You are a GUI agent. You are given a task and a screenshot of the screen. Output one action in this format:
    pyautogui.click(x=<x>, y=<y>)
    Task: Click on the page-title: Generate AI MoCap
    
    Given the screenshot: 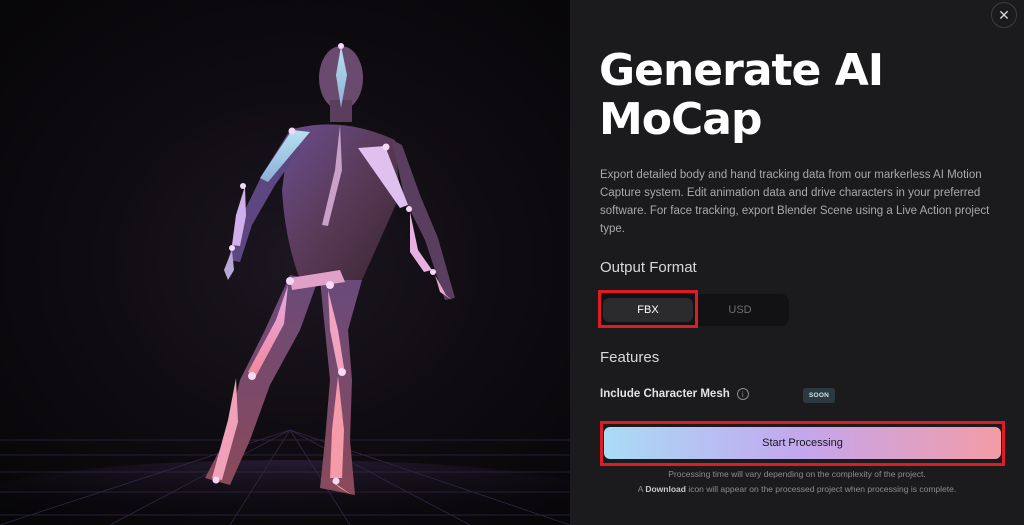 What is the action you would take?
    pyautogui.click(x=759, y=95)
    